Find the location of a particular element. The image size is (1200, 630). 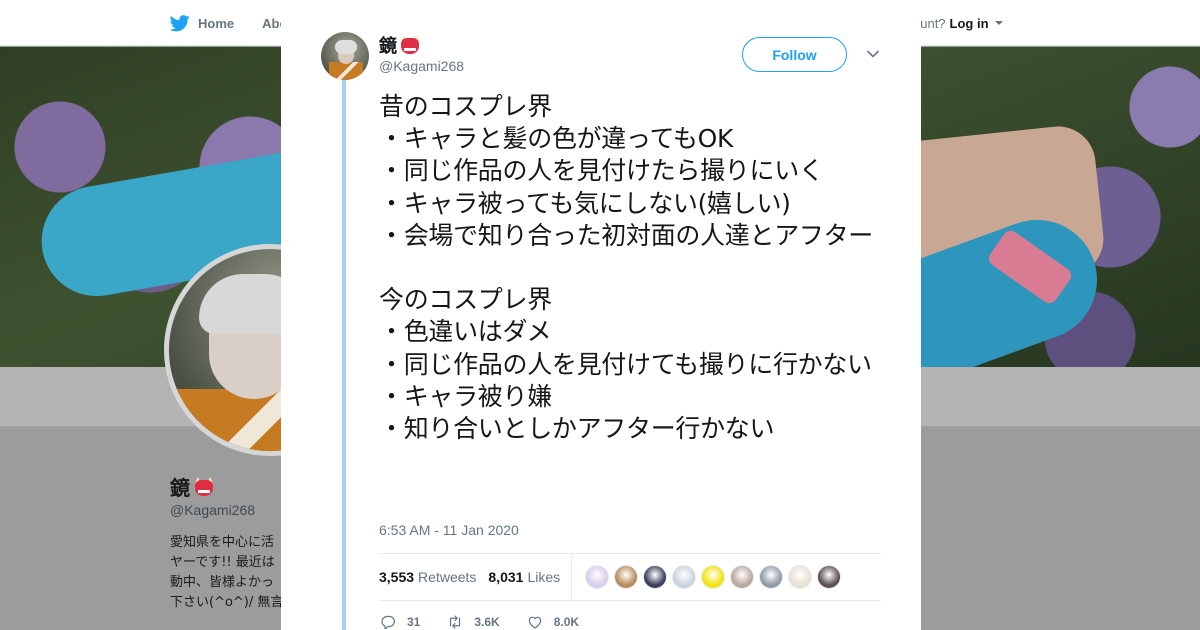

profile-name: 鏡 is located at coordinates (192, 486).